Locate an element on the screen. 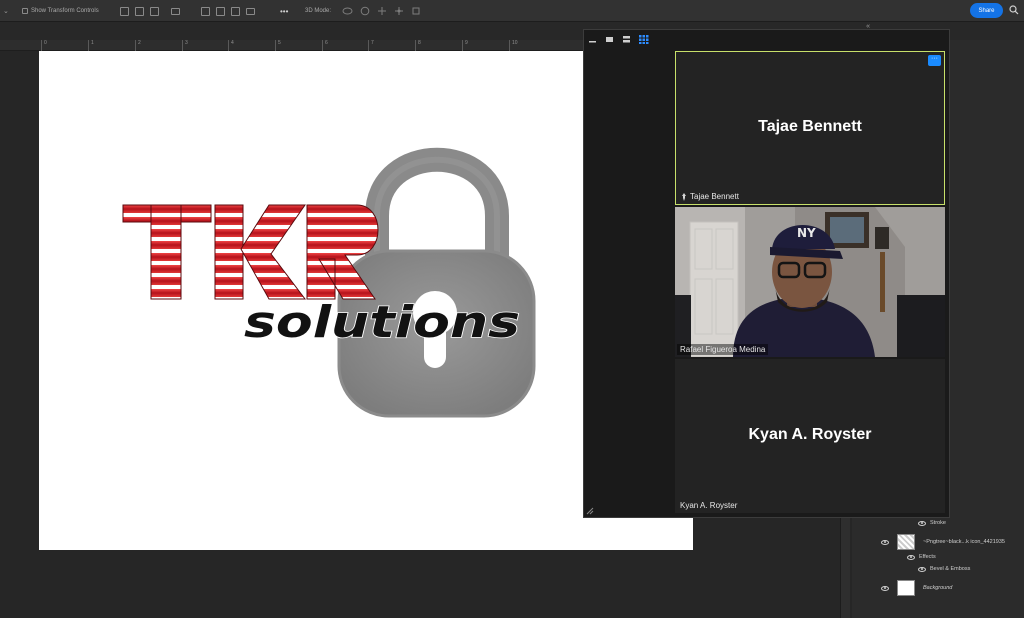  minimize-icon is located at coordinates (592, 39).